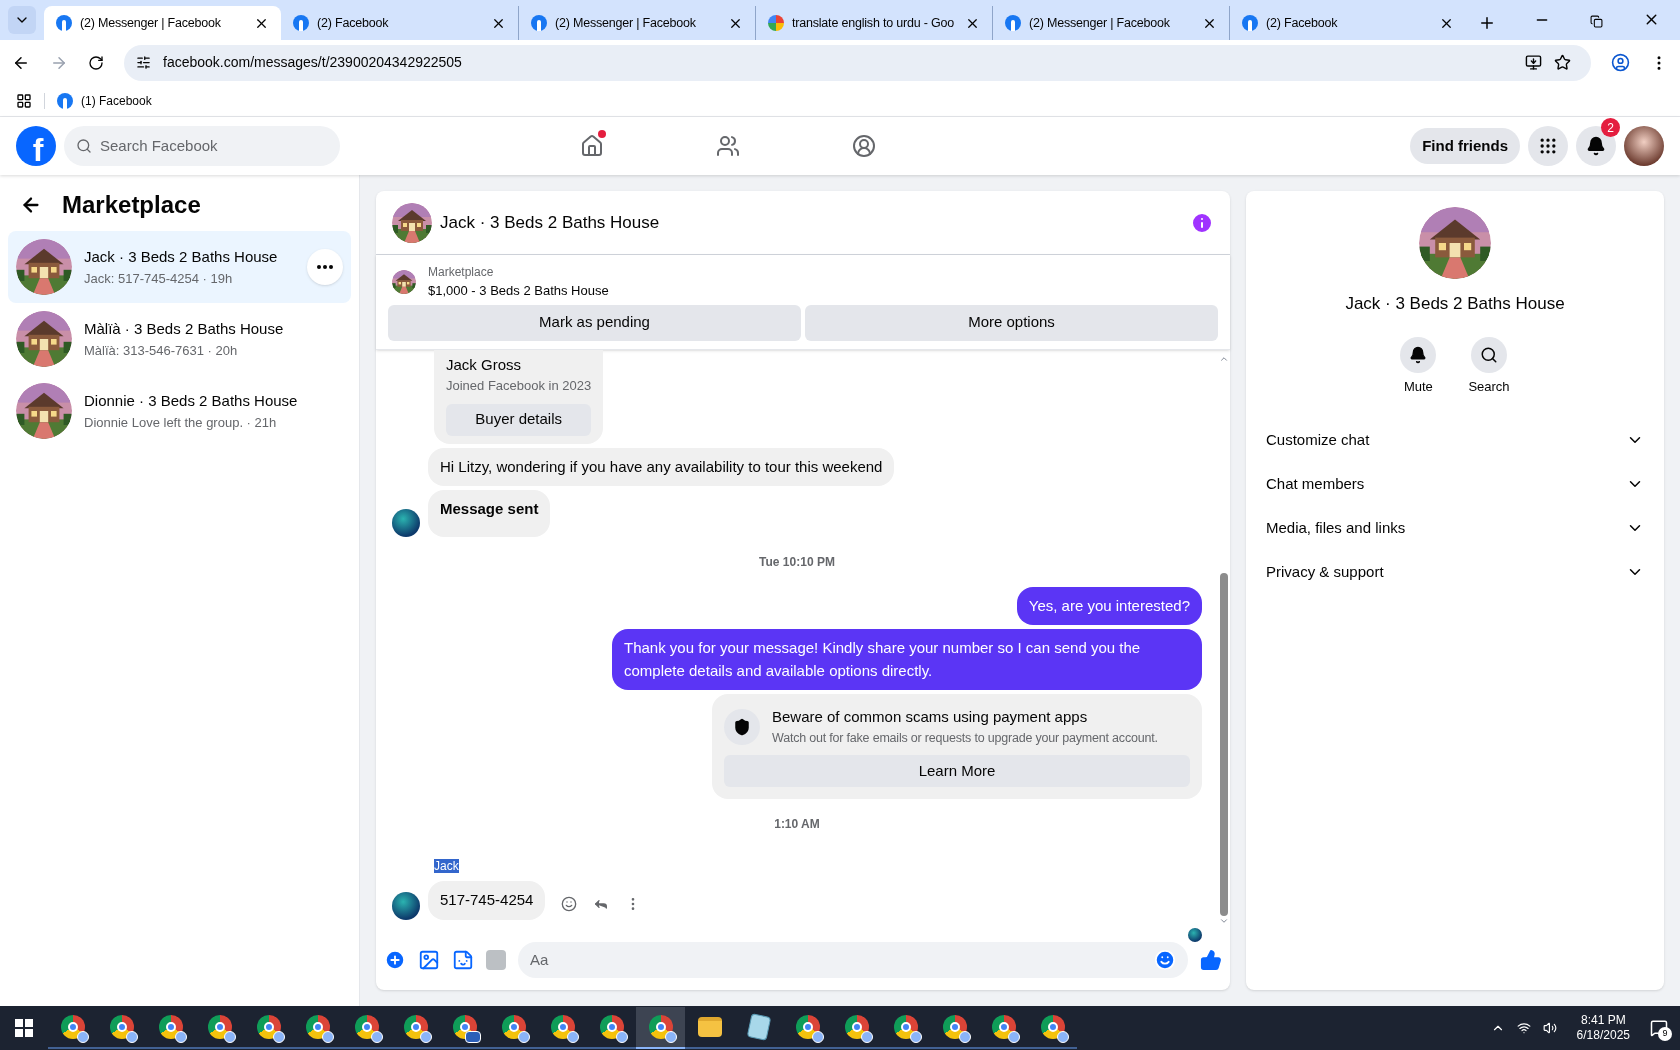 Image resolution: width=1680 pixels, height=1050 pixels. Describe the element at coordinates (159, 278) in the screenshot. I see `conversation-preview: Jack: 517-745-4254 · 19h` at that location.